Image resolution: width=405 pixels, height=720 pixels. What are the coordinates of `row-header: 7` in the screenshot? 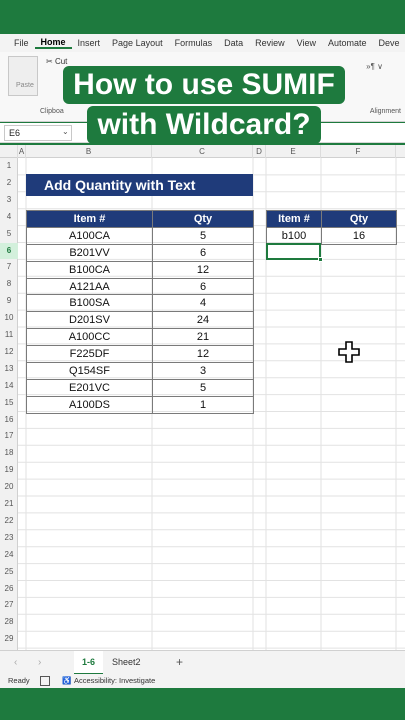 It's located at (9, 267).